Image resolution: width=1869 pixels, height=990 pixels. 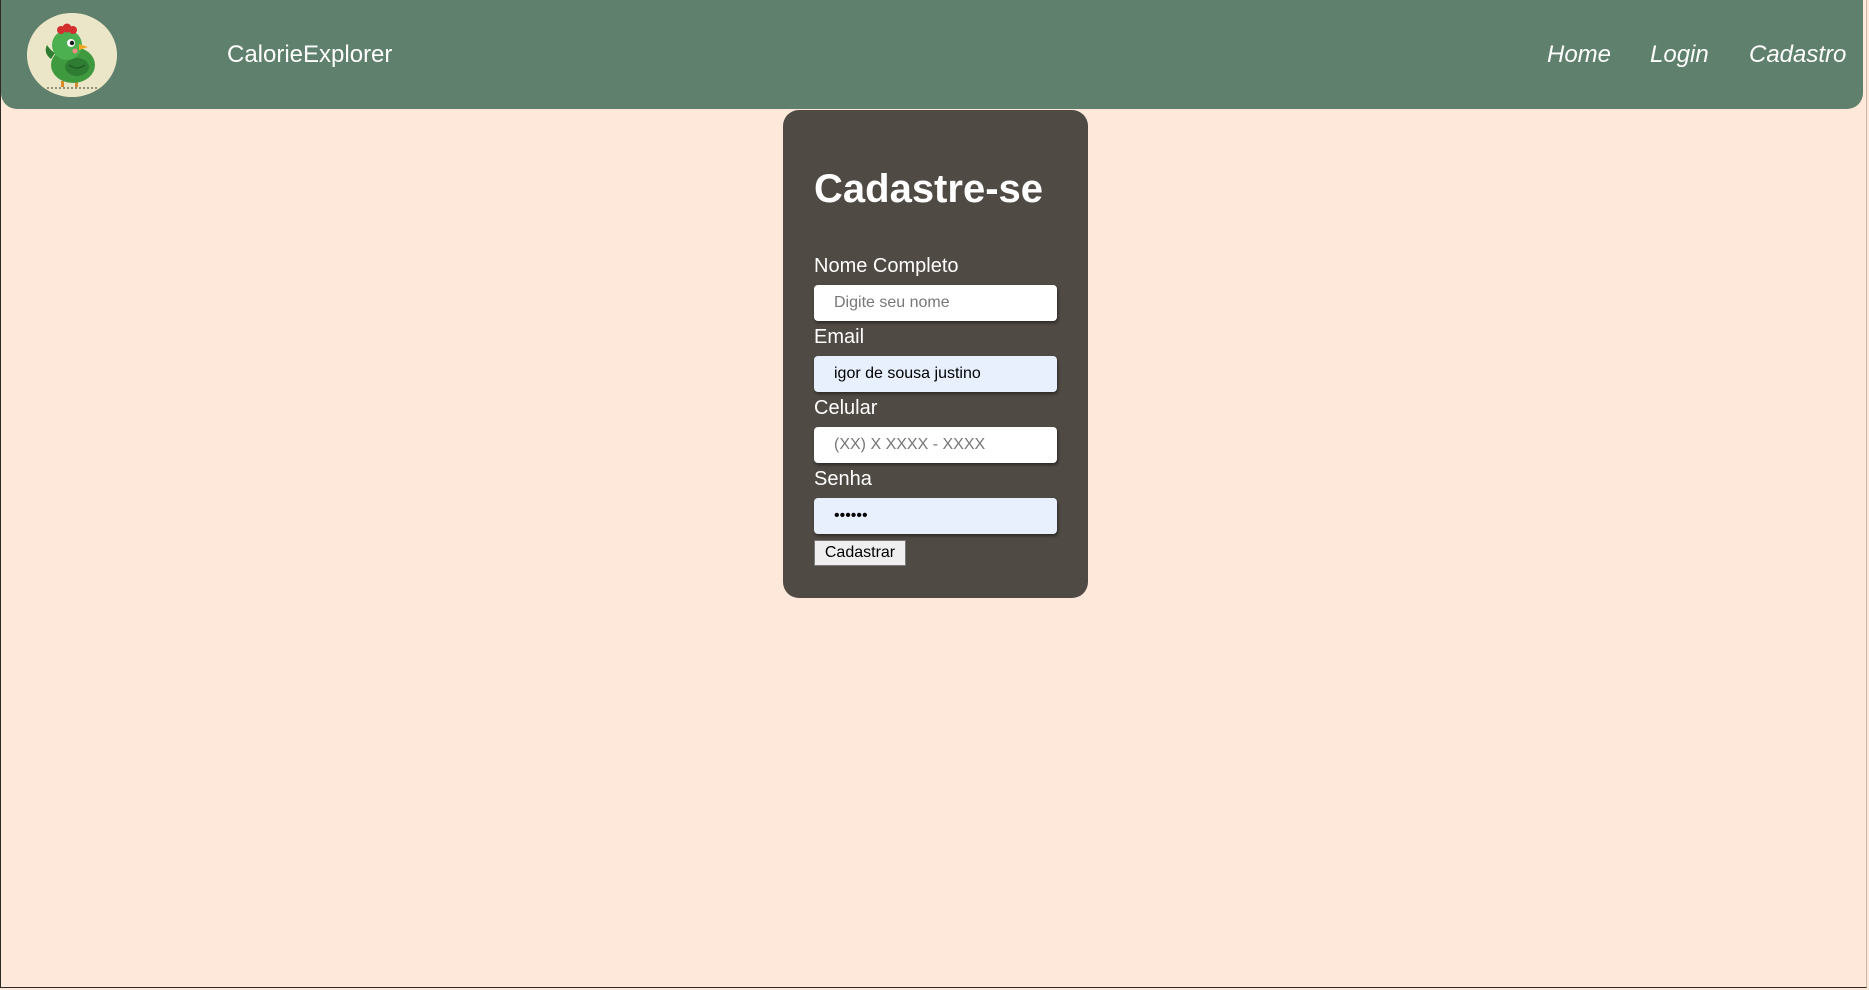 What do you see at coordinates (935, 303) in the screenshot?
I see `name-input` at bounding box center [935, 303].